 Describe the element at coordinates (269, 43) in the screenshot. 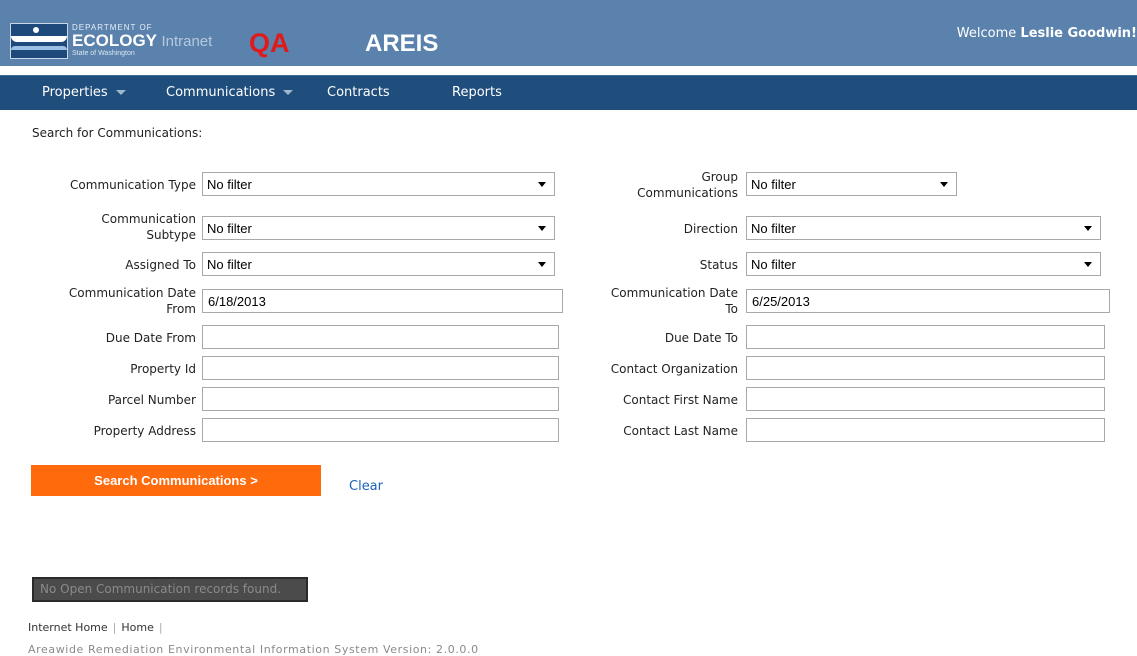

I see `environment-label: QA` at that location.